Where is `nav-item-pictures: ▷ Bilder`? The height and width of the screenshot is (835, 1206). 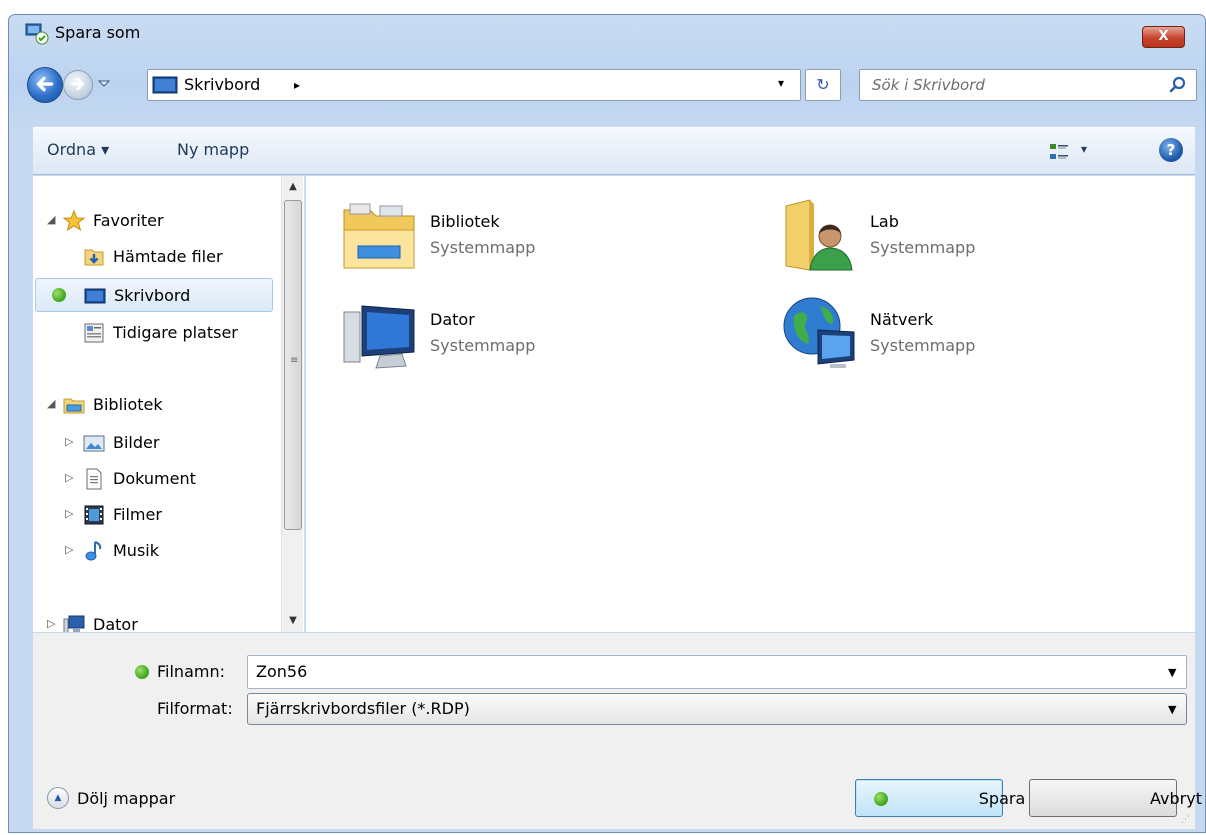
nav-item-pictures: ▷ Bilder is located at coordinates (153, 443).